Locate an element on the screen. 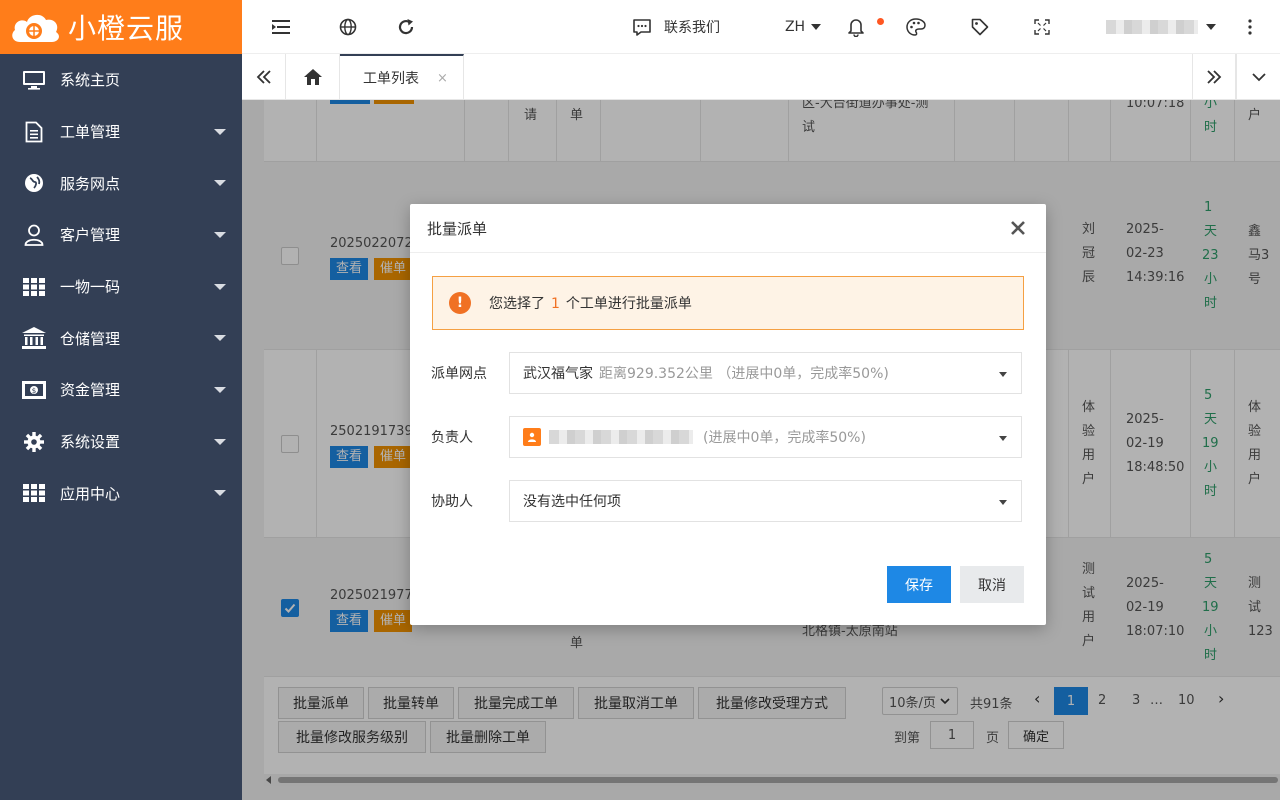 The image size is (1280, 800). cancel-button: 取消 is located at coordinates (992, 584).